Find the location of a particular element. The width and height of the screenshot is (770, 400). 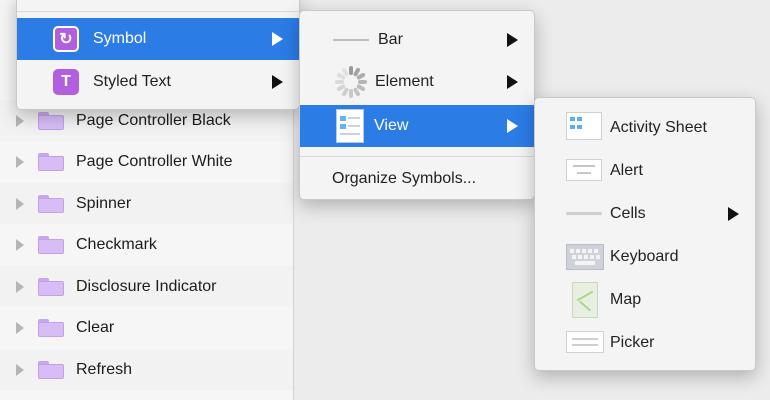

menu-item-label: Cells is located at coordinates (628, 213).